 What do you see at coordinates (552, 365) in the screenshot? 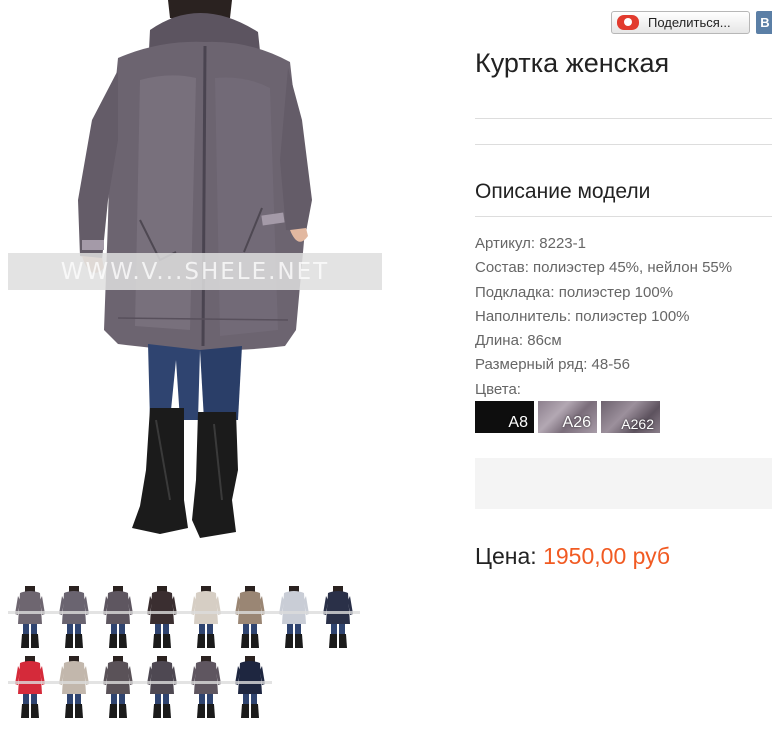
I see `spec-size-range: Размерный ряд: 48-56` at bounding box center [552, 365].